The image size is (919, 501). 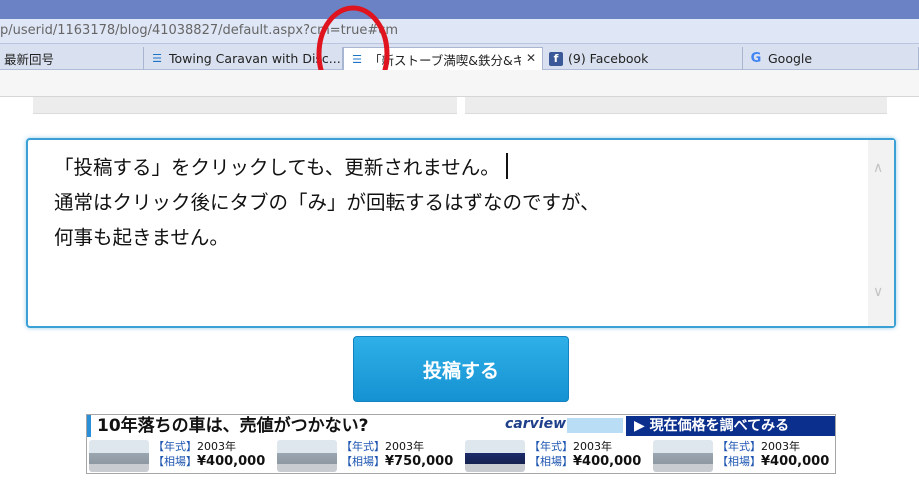 What do you see at coordinates (397, 454) in the screenshot?
I see `car-meta: 【年式】2003年 【相場】¥750,000` at bounding box center [397, 454].